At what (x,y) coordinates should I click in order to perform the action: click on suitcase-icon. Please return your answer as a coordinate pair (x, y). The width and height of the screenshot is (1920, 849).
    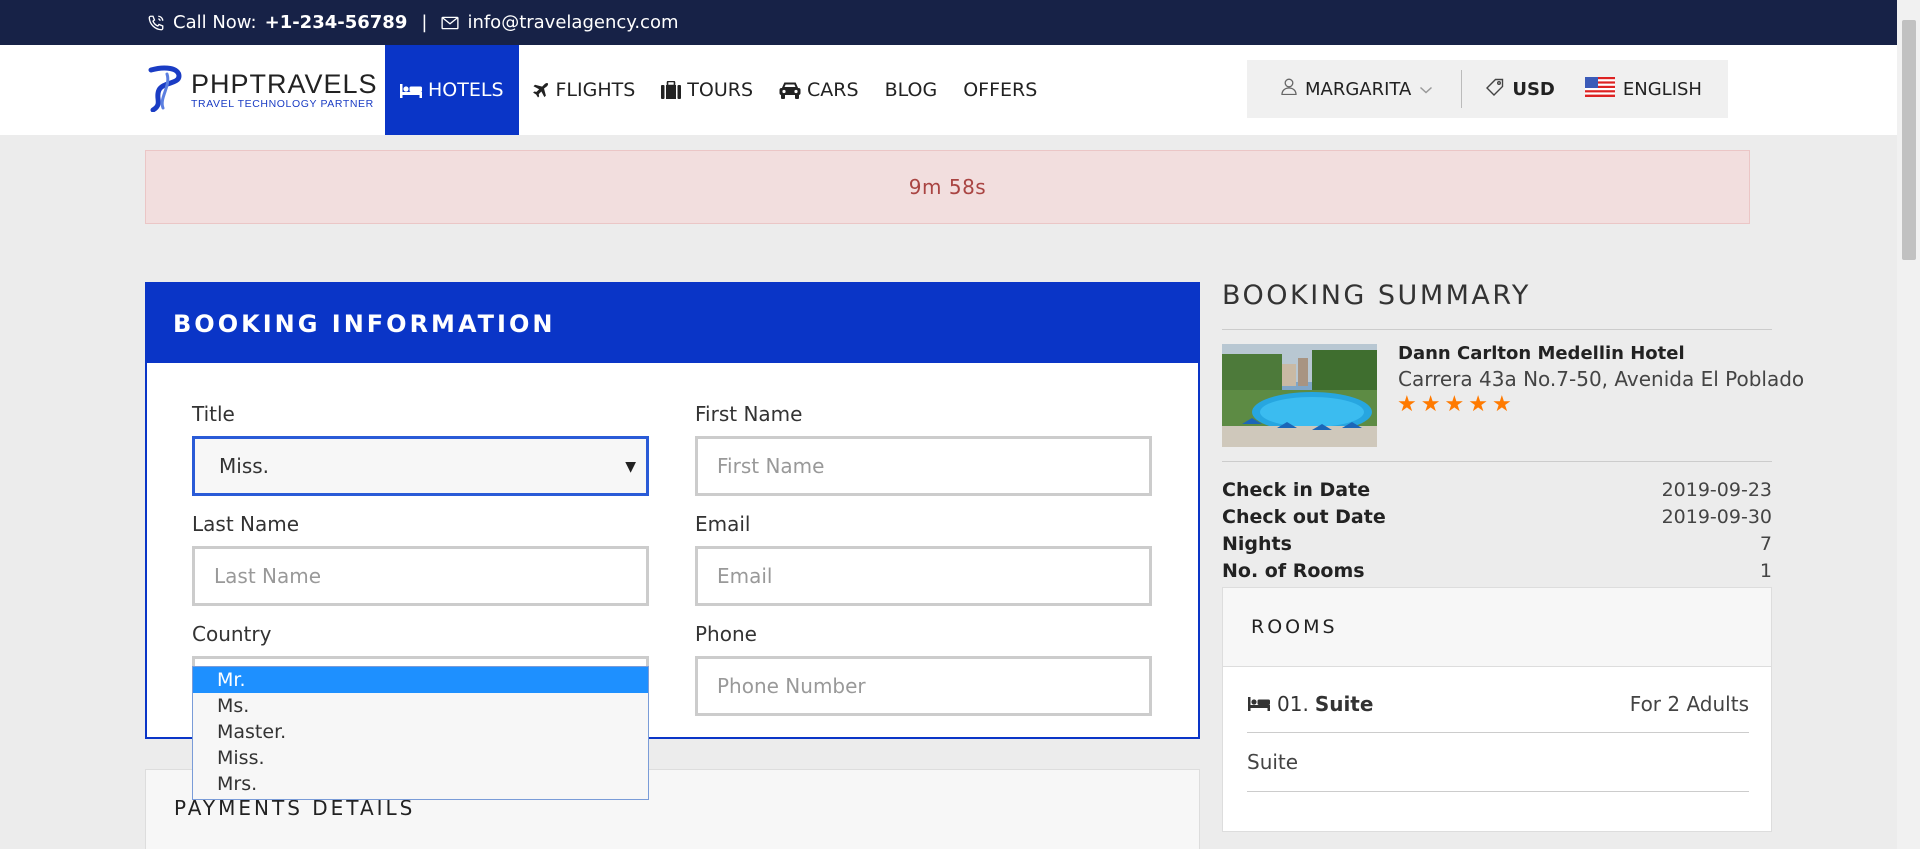
    Looking at the image, I should click on (671, 90).